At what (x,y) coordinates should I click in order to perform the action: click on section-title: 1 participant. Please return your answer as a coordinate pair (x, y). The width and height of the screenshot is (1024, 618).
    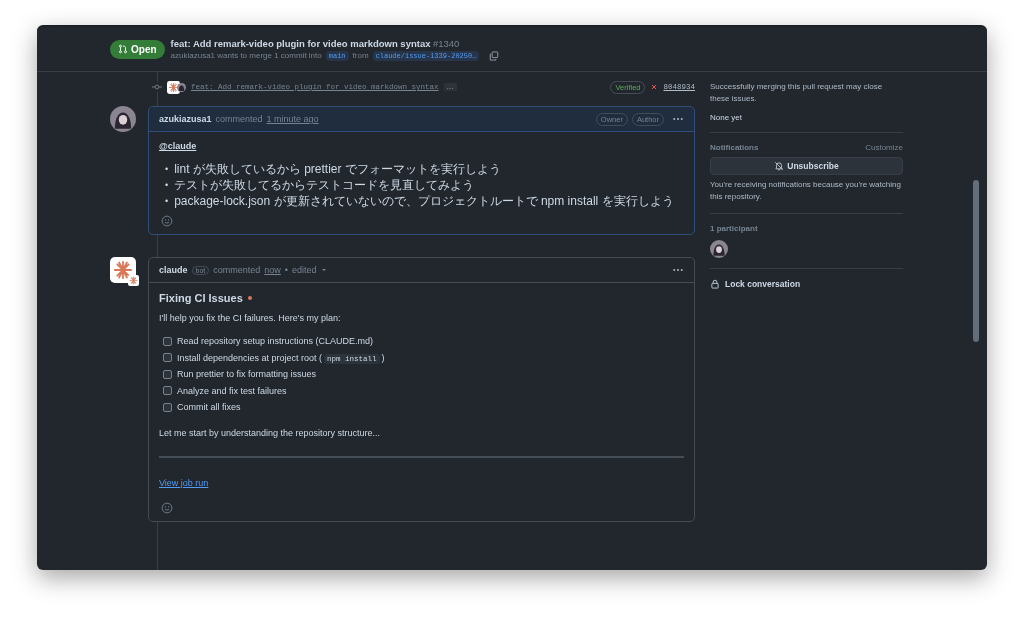
    Looking at the image, I should click on (734, 228).